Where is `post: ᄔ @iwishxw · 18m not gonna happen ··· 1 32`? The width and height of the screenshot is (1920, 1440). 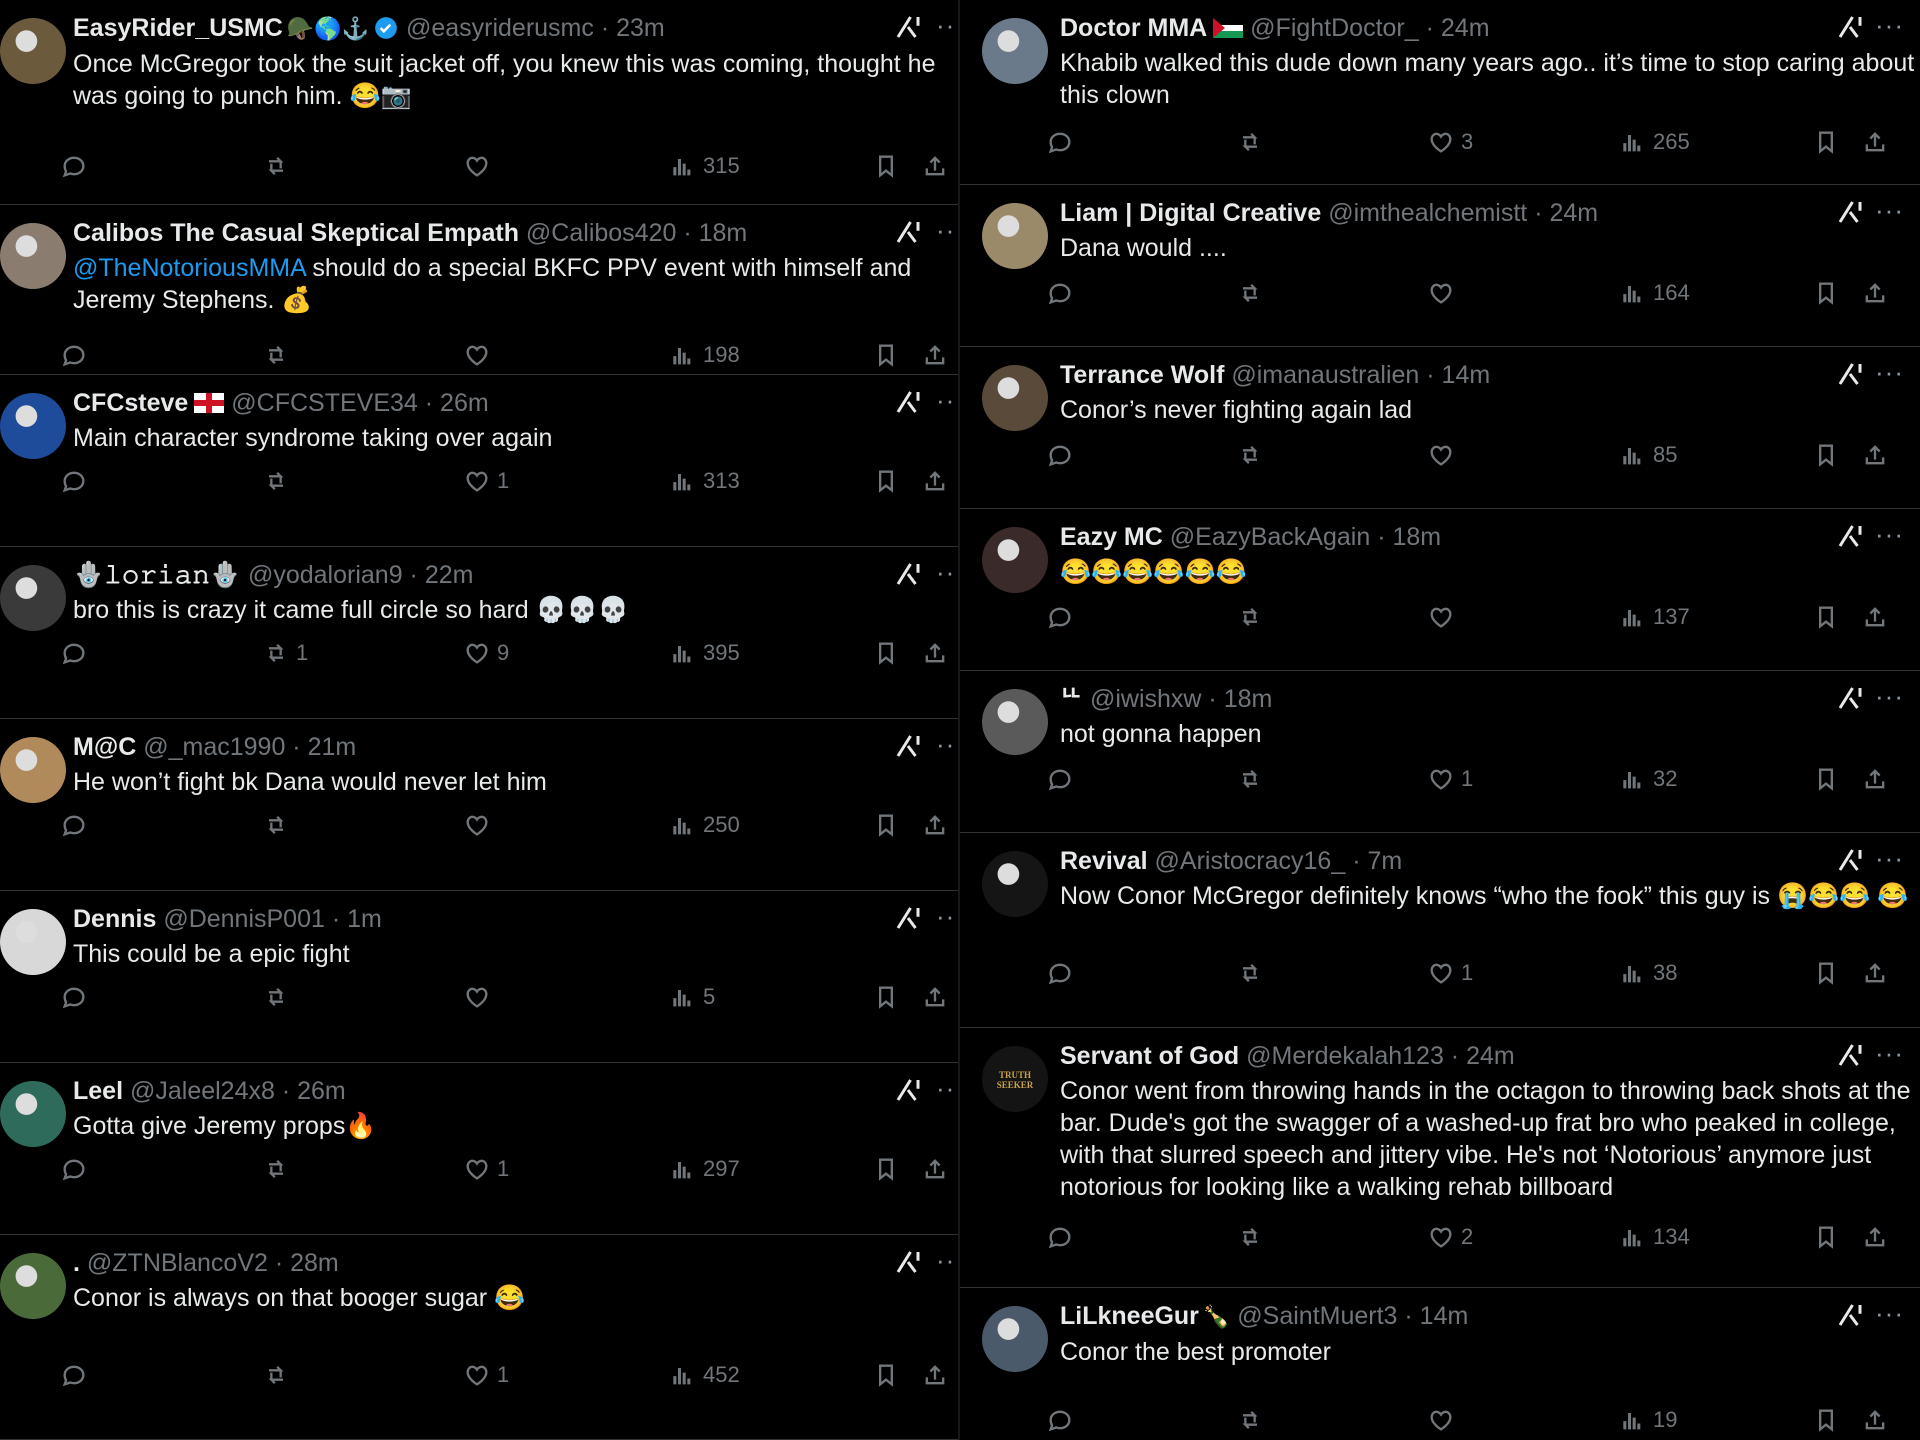
post: ᄔ @iwishxw · 18m not gonna happen ··· 1 32 is located at coordinates (1440, 752).